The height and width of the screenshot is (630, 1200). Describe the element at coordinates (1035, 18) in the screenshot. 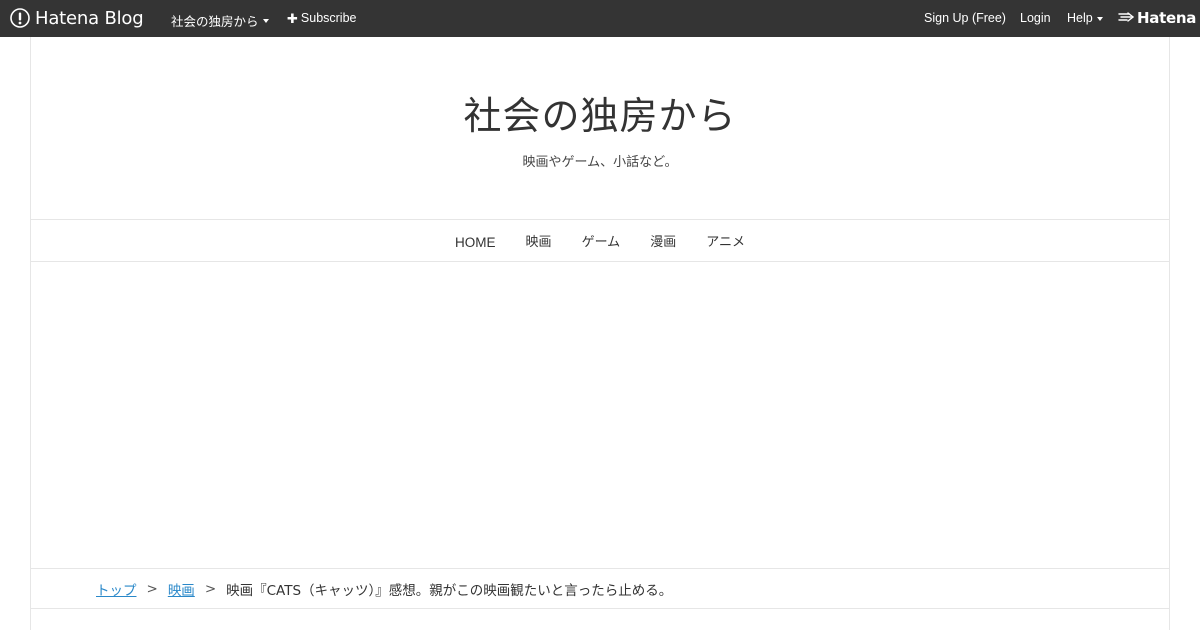

I see `login-link: Login` at that location.